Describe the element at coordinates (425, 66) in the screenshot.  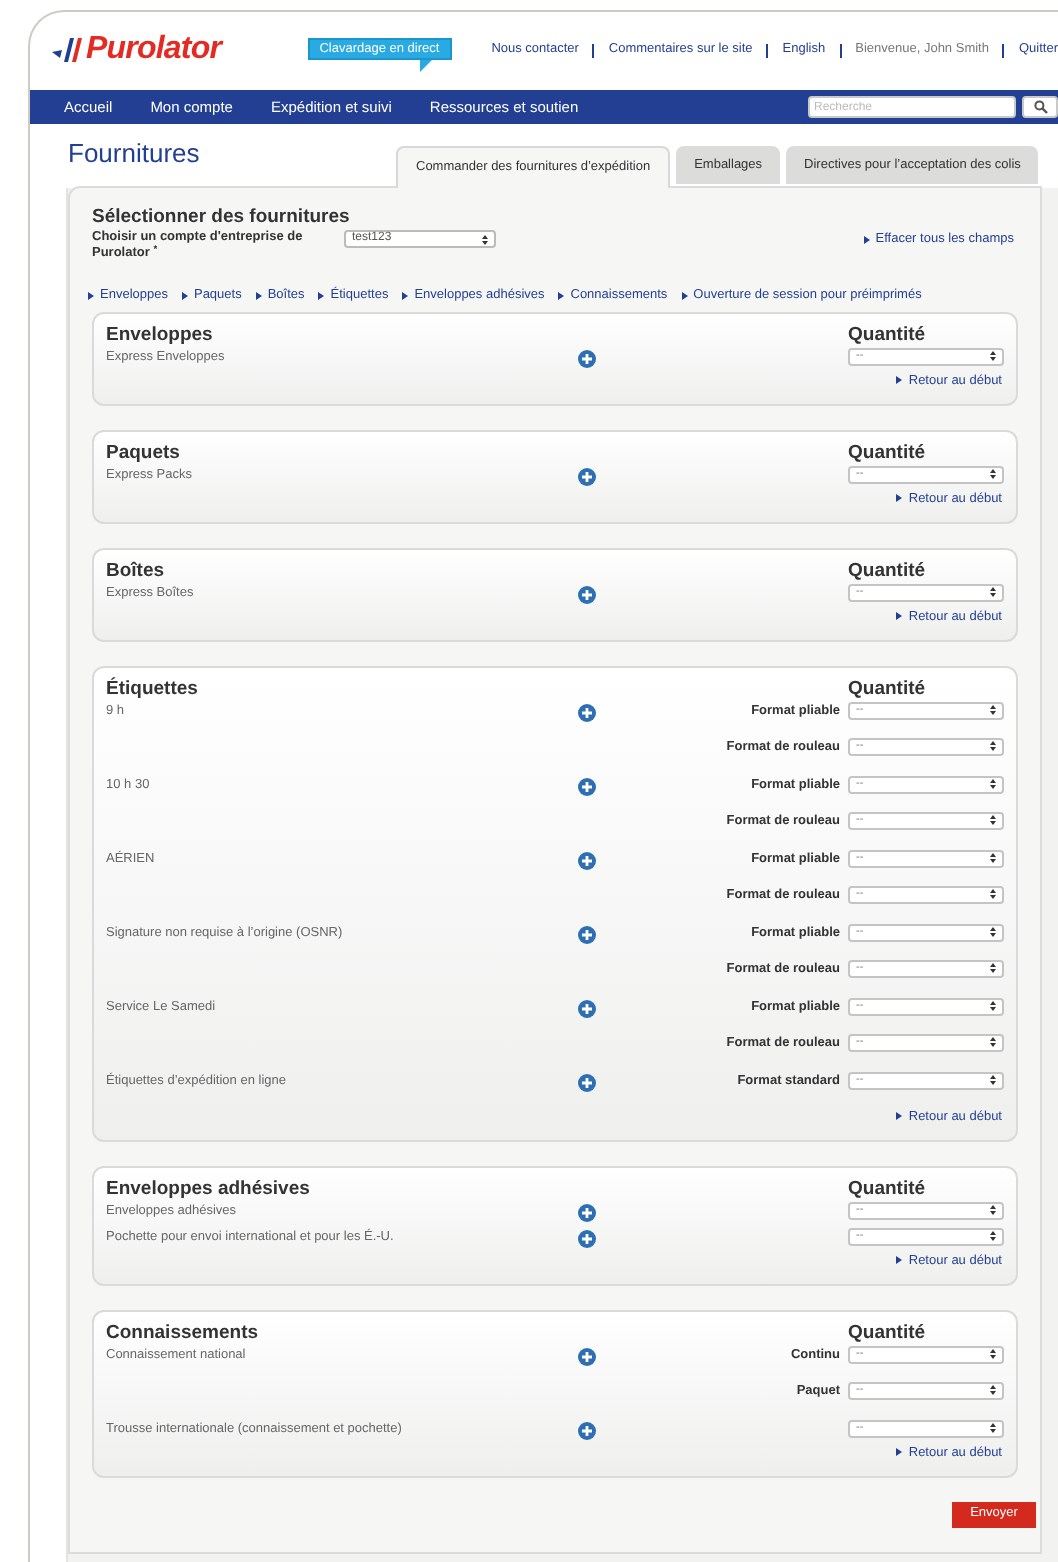
I see `speech-bubble-tail-icon` at that location.